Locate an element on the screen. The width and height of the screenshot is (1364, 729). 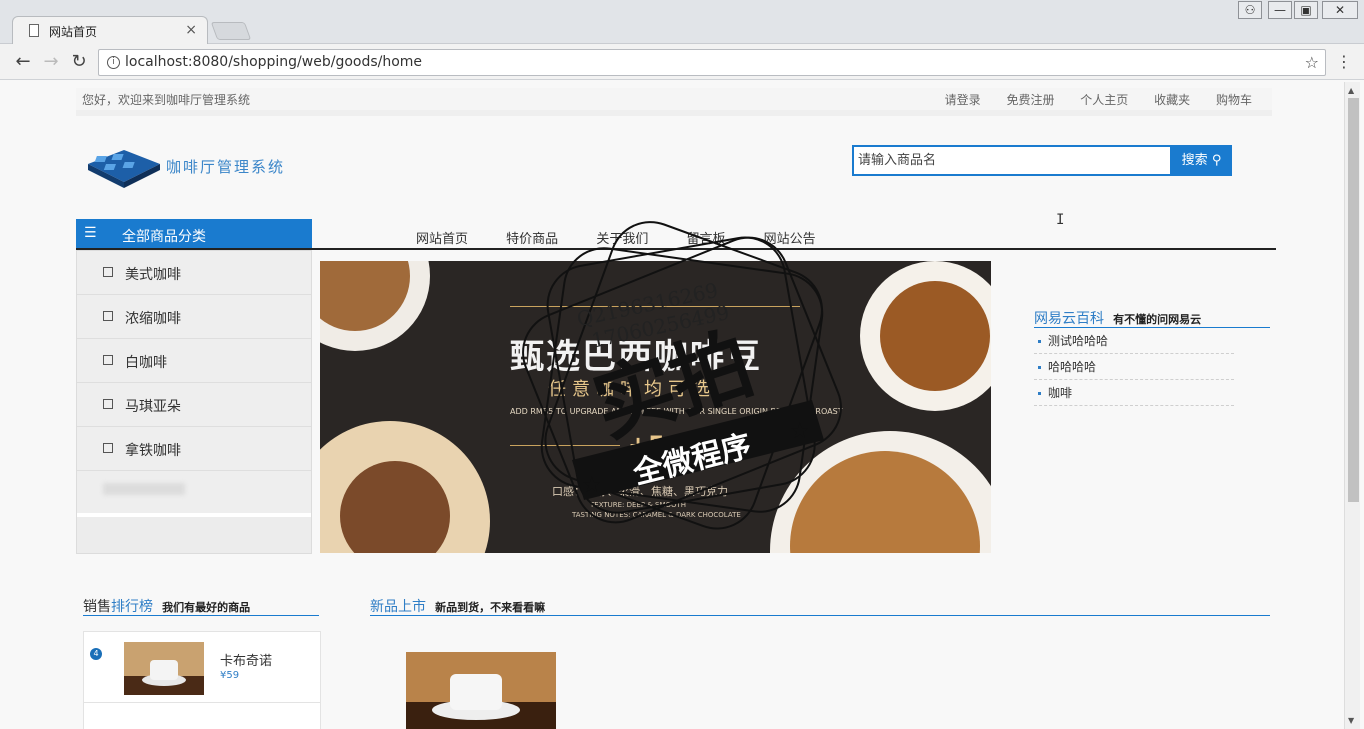
banner-notes: TASTING NOTES: CARAMEL & DARK CHOCOLATE is located at coordinates (656, 515).